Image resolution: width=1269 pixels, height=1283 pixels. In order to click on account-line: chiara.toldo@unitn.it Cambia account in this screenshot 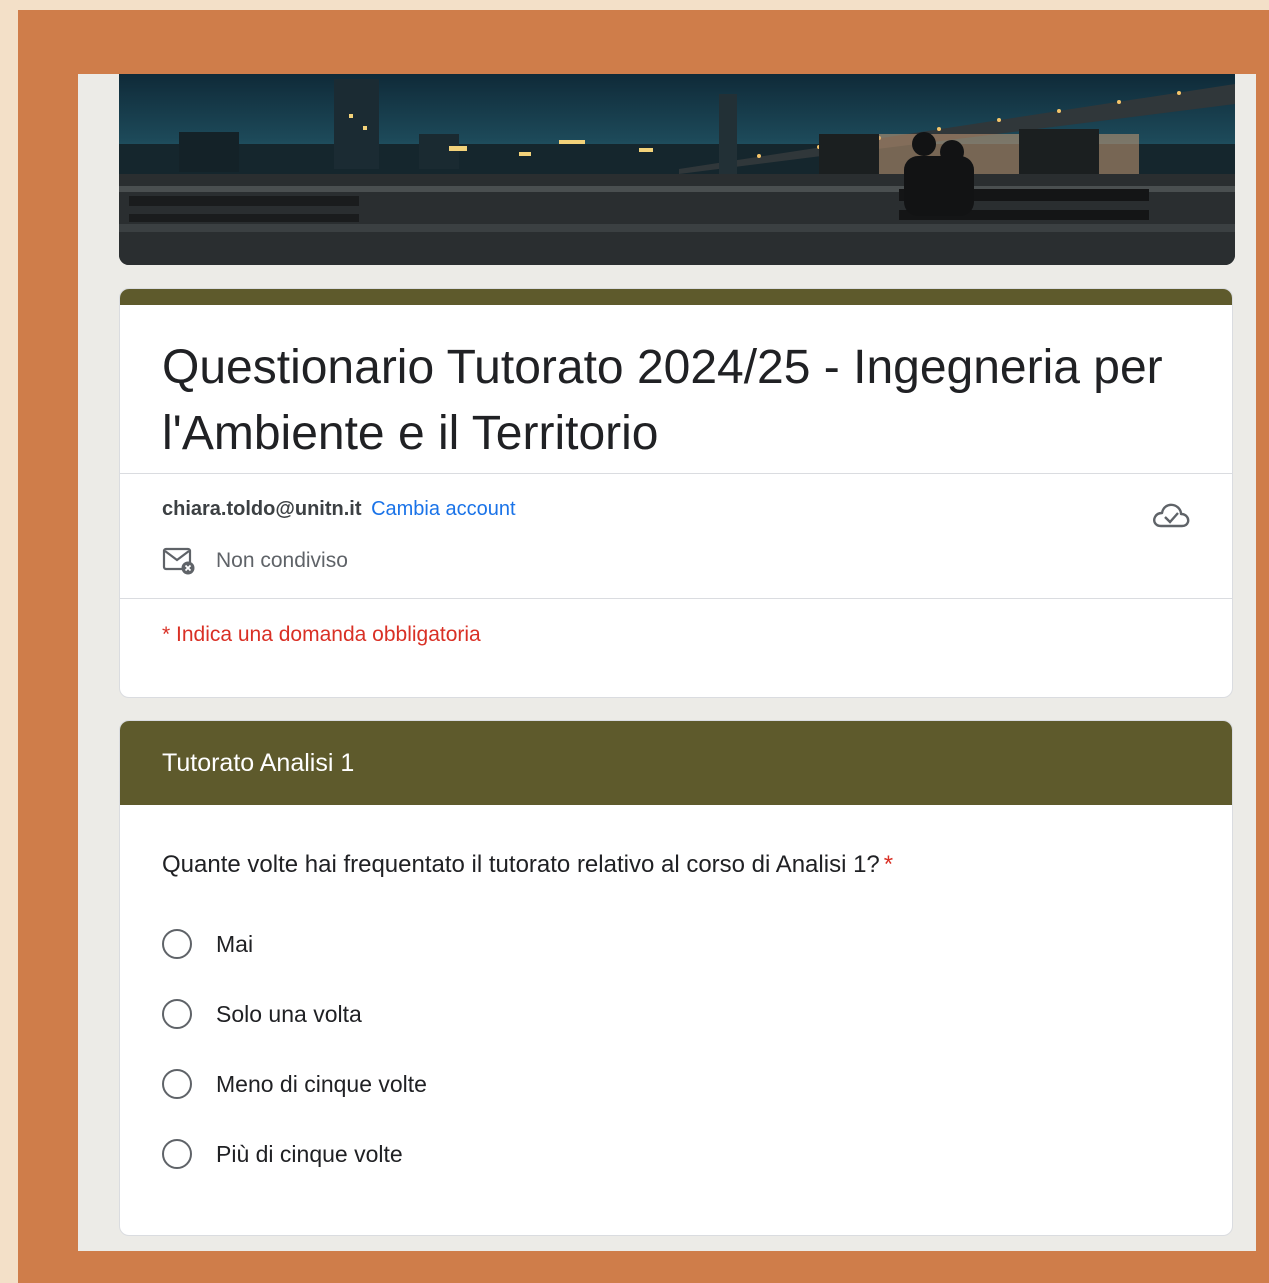, I will do `click(339, 509)`.